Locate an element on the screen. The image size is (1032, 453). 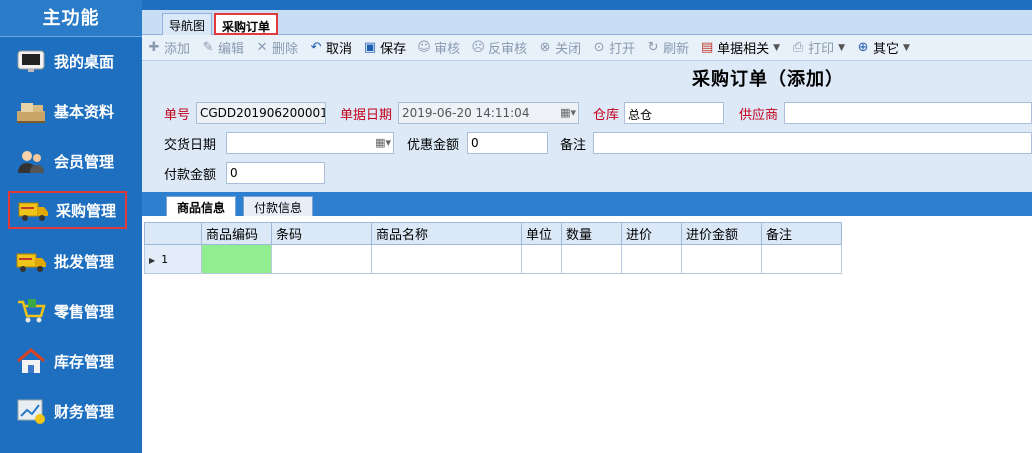
x-icon: ✕ is located at coordinates (262, 47).